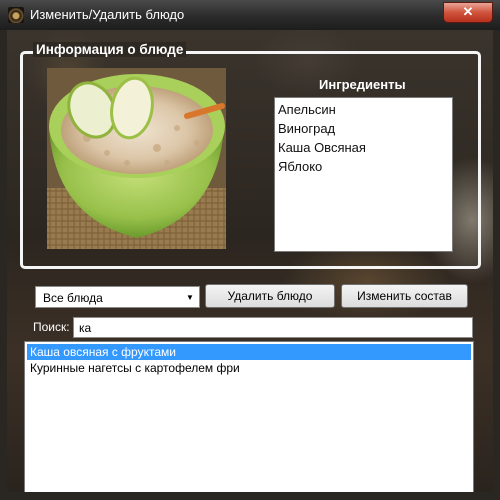  I want to click on ingredient-item: Виноград, so click(363, 128).